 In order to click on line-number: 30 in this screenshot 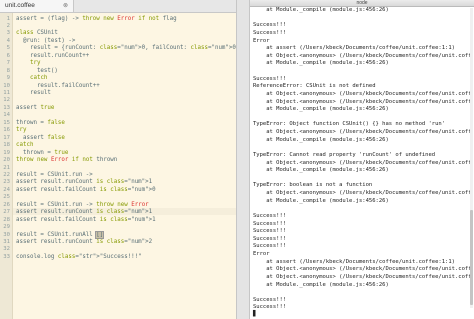, I will do `click(6, 234)`.